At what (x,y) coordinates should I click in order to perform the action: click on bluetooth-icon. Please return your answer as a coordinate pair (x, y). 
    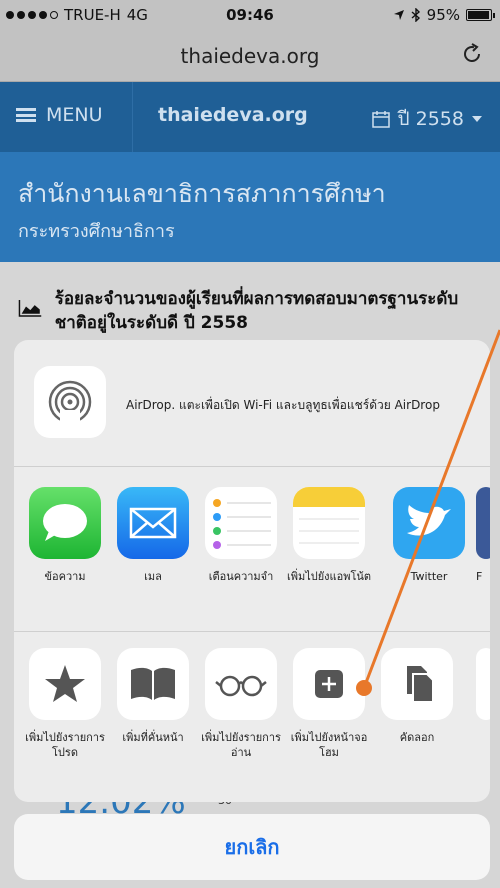
    Looking at the image, I should click on (415, 15).